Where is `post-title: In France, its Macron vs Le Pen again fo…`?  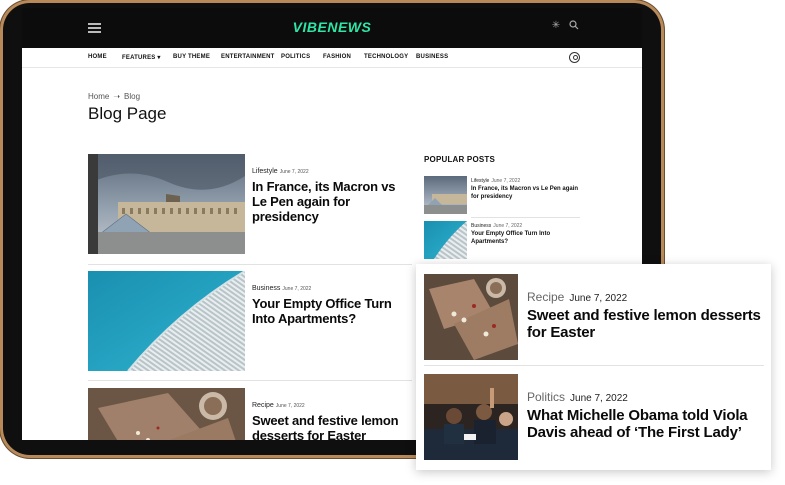 post-title: In France, its Macron vs Le Pen again fo… is located at coordinates (329, 201).